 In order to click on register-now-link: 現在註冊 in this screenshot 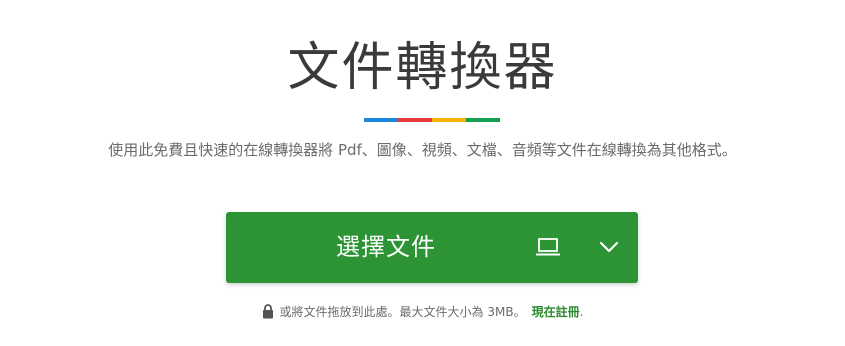, I will do `click(556, 312)`.